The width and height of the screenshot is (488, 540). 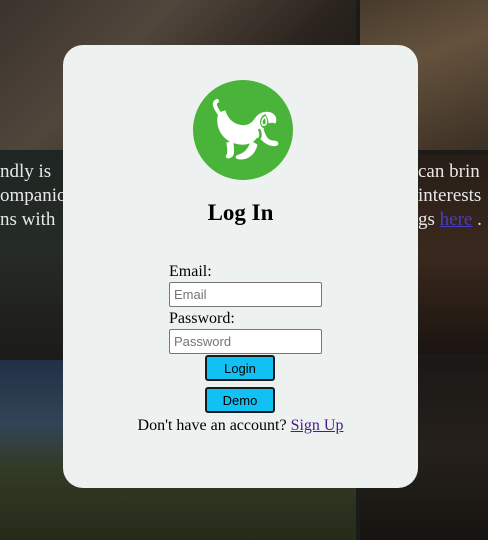 What do you see at coordinates (245, 294) in the screenshot?
I see `email-field` at bounding box center [245, 294].